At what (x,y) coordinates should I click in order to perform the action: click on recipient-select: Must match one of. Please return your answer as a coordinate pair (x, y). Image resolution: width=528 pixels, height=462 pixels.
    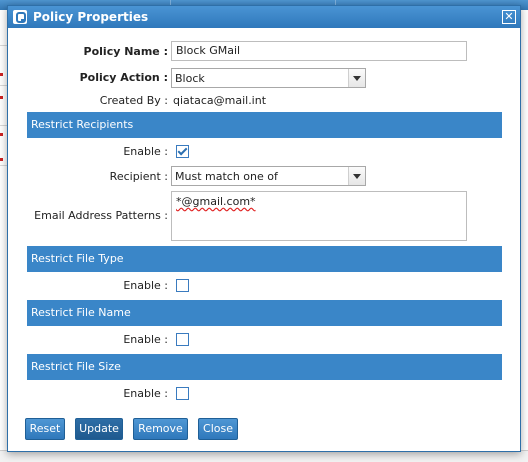
    Looking at the image, I should click on (268, 176).